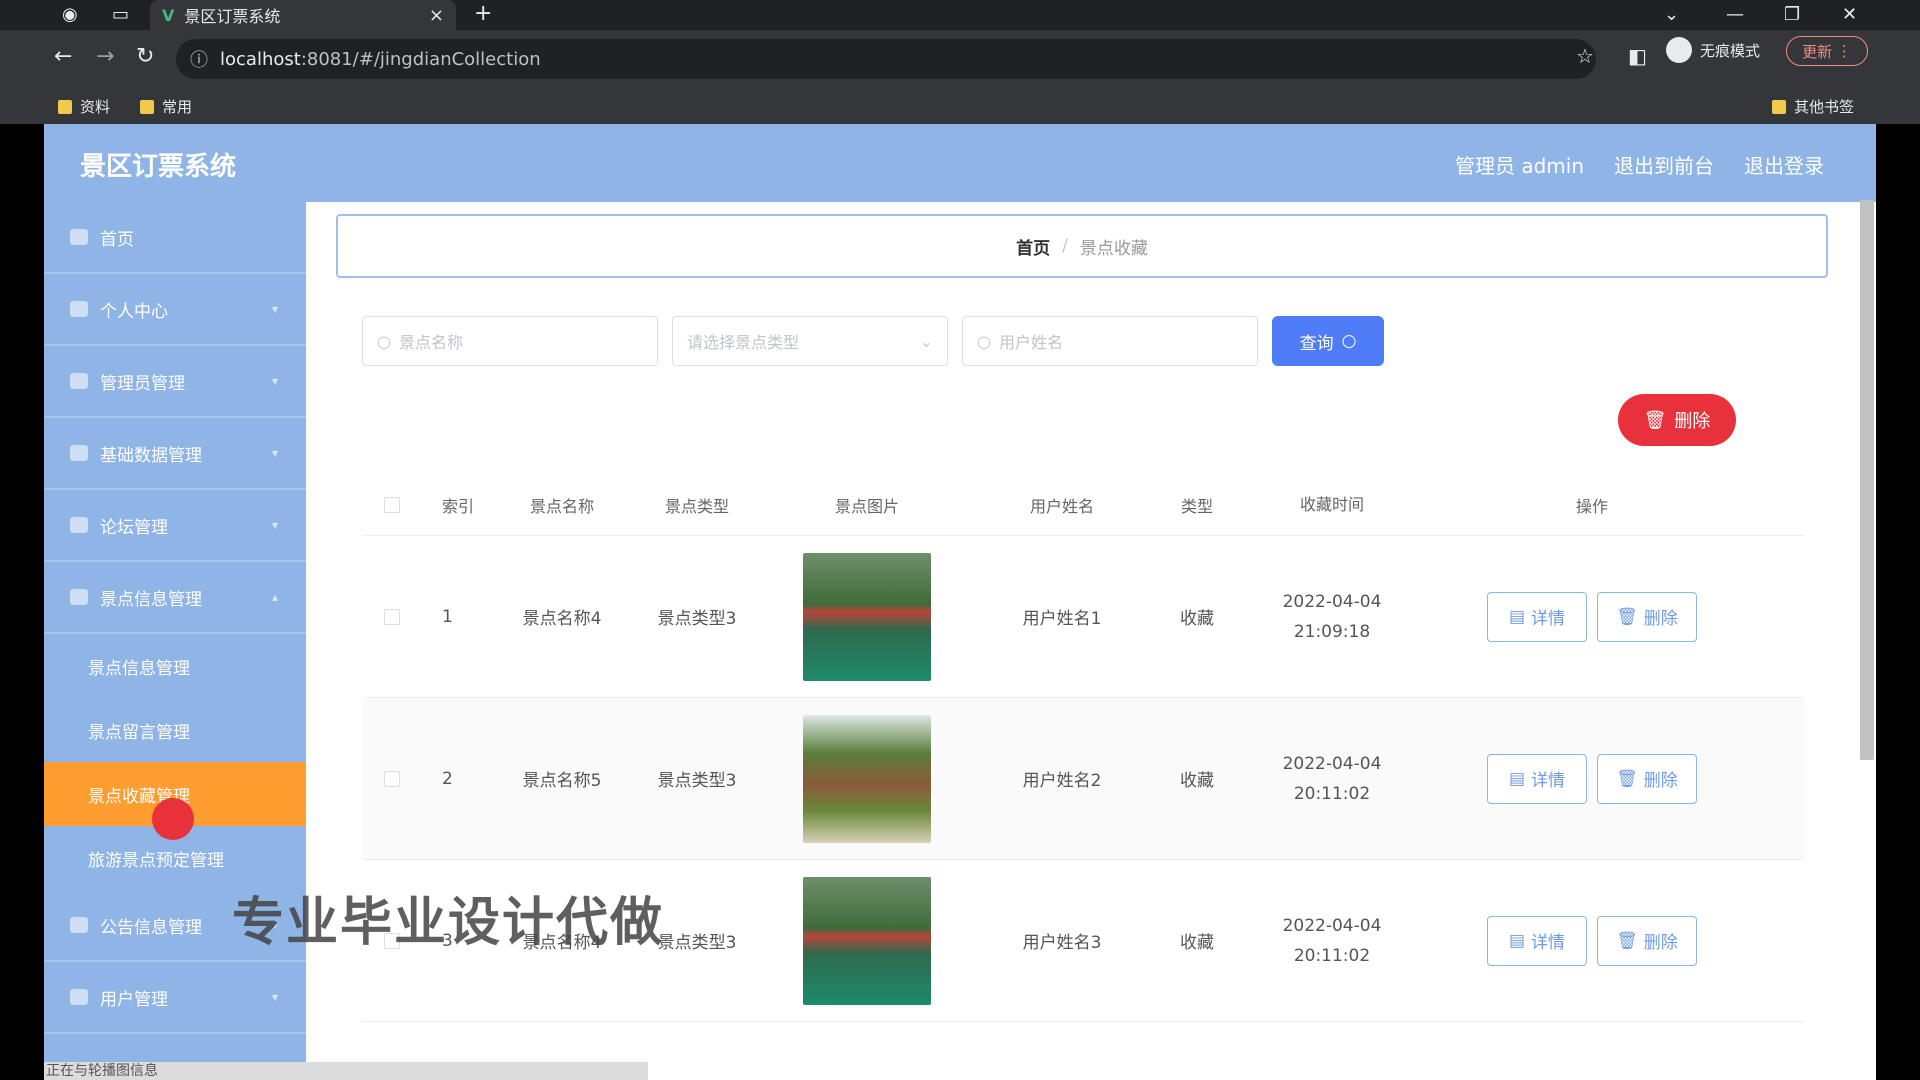  What do you see at coordinates (175, 310) in the screenshot?
I see `sidebar-item-profile: 个人中心 ▾` at bounding box center [175, 310].